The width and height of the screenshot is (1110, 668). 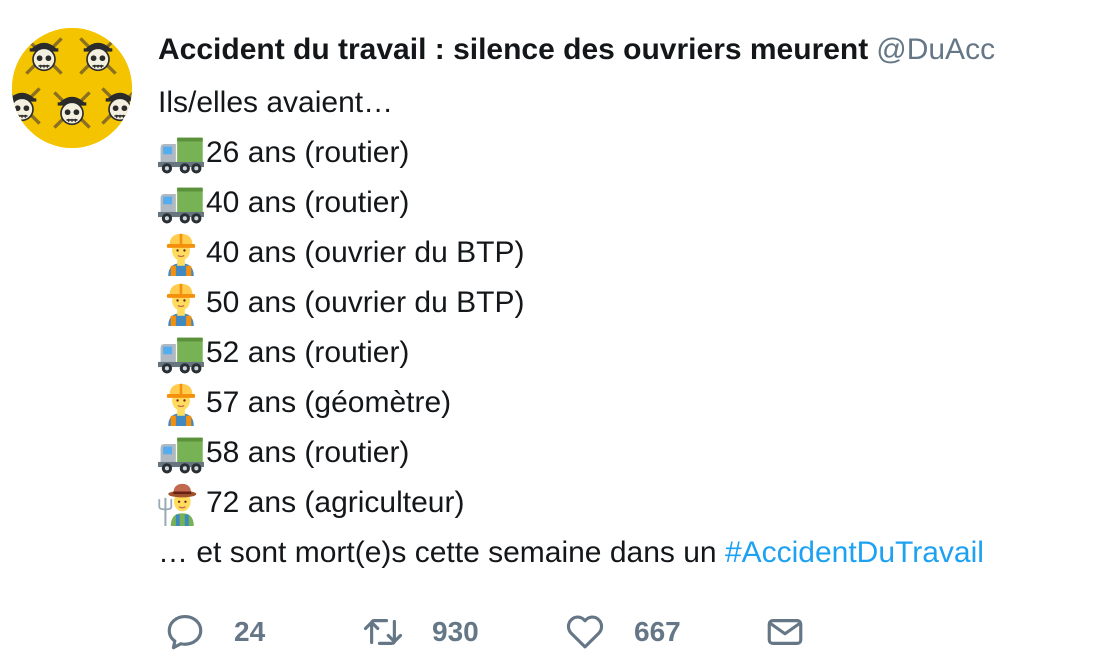 I want to click on list-item: 57 ans (géomètre), so click(x=634, y=403).